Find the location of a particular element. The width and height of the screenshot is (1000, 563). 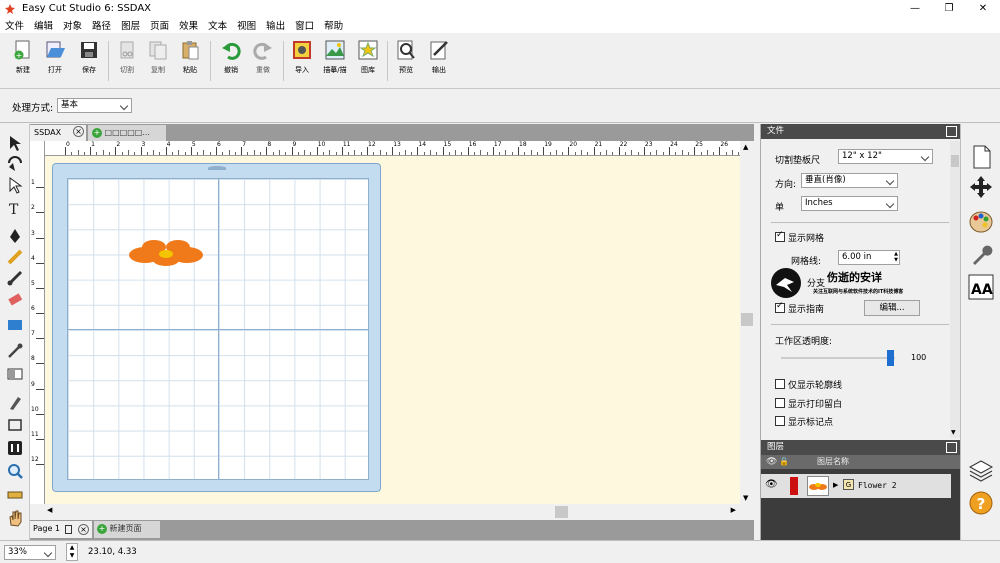

zoom-select: 33% is located at coordinates (30, 552).